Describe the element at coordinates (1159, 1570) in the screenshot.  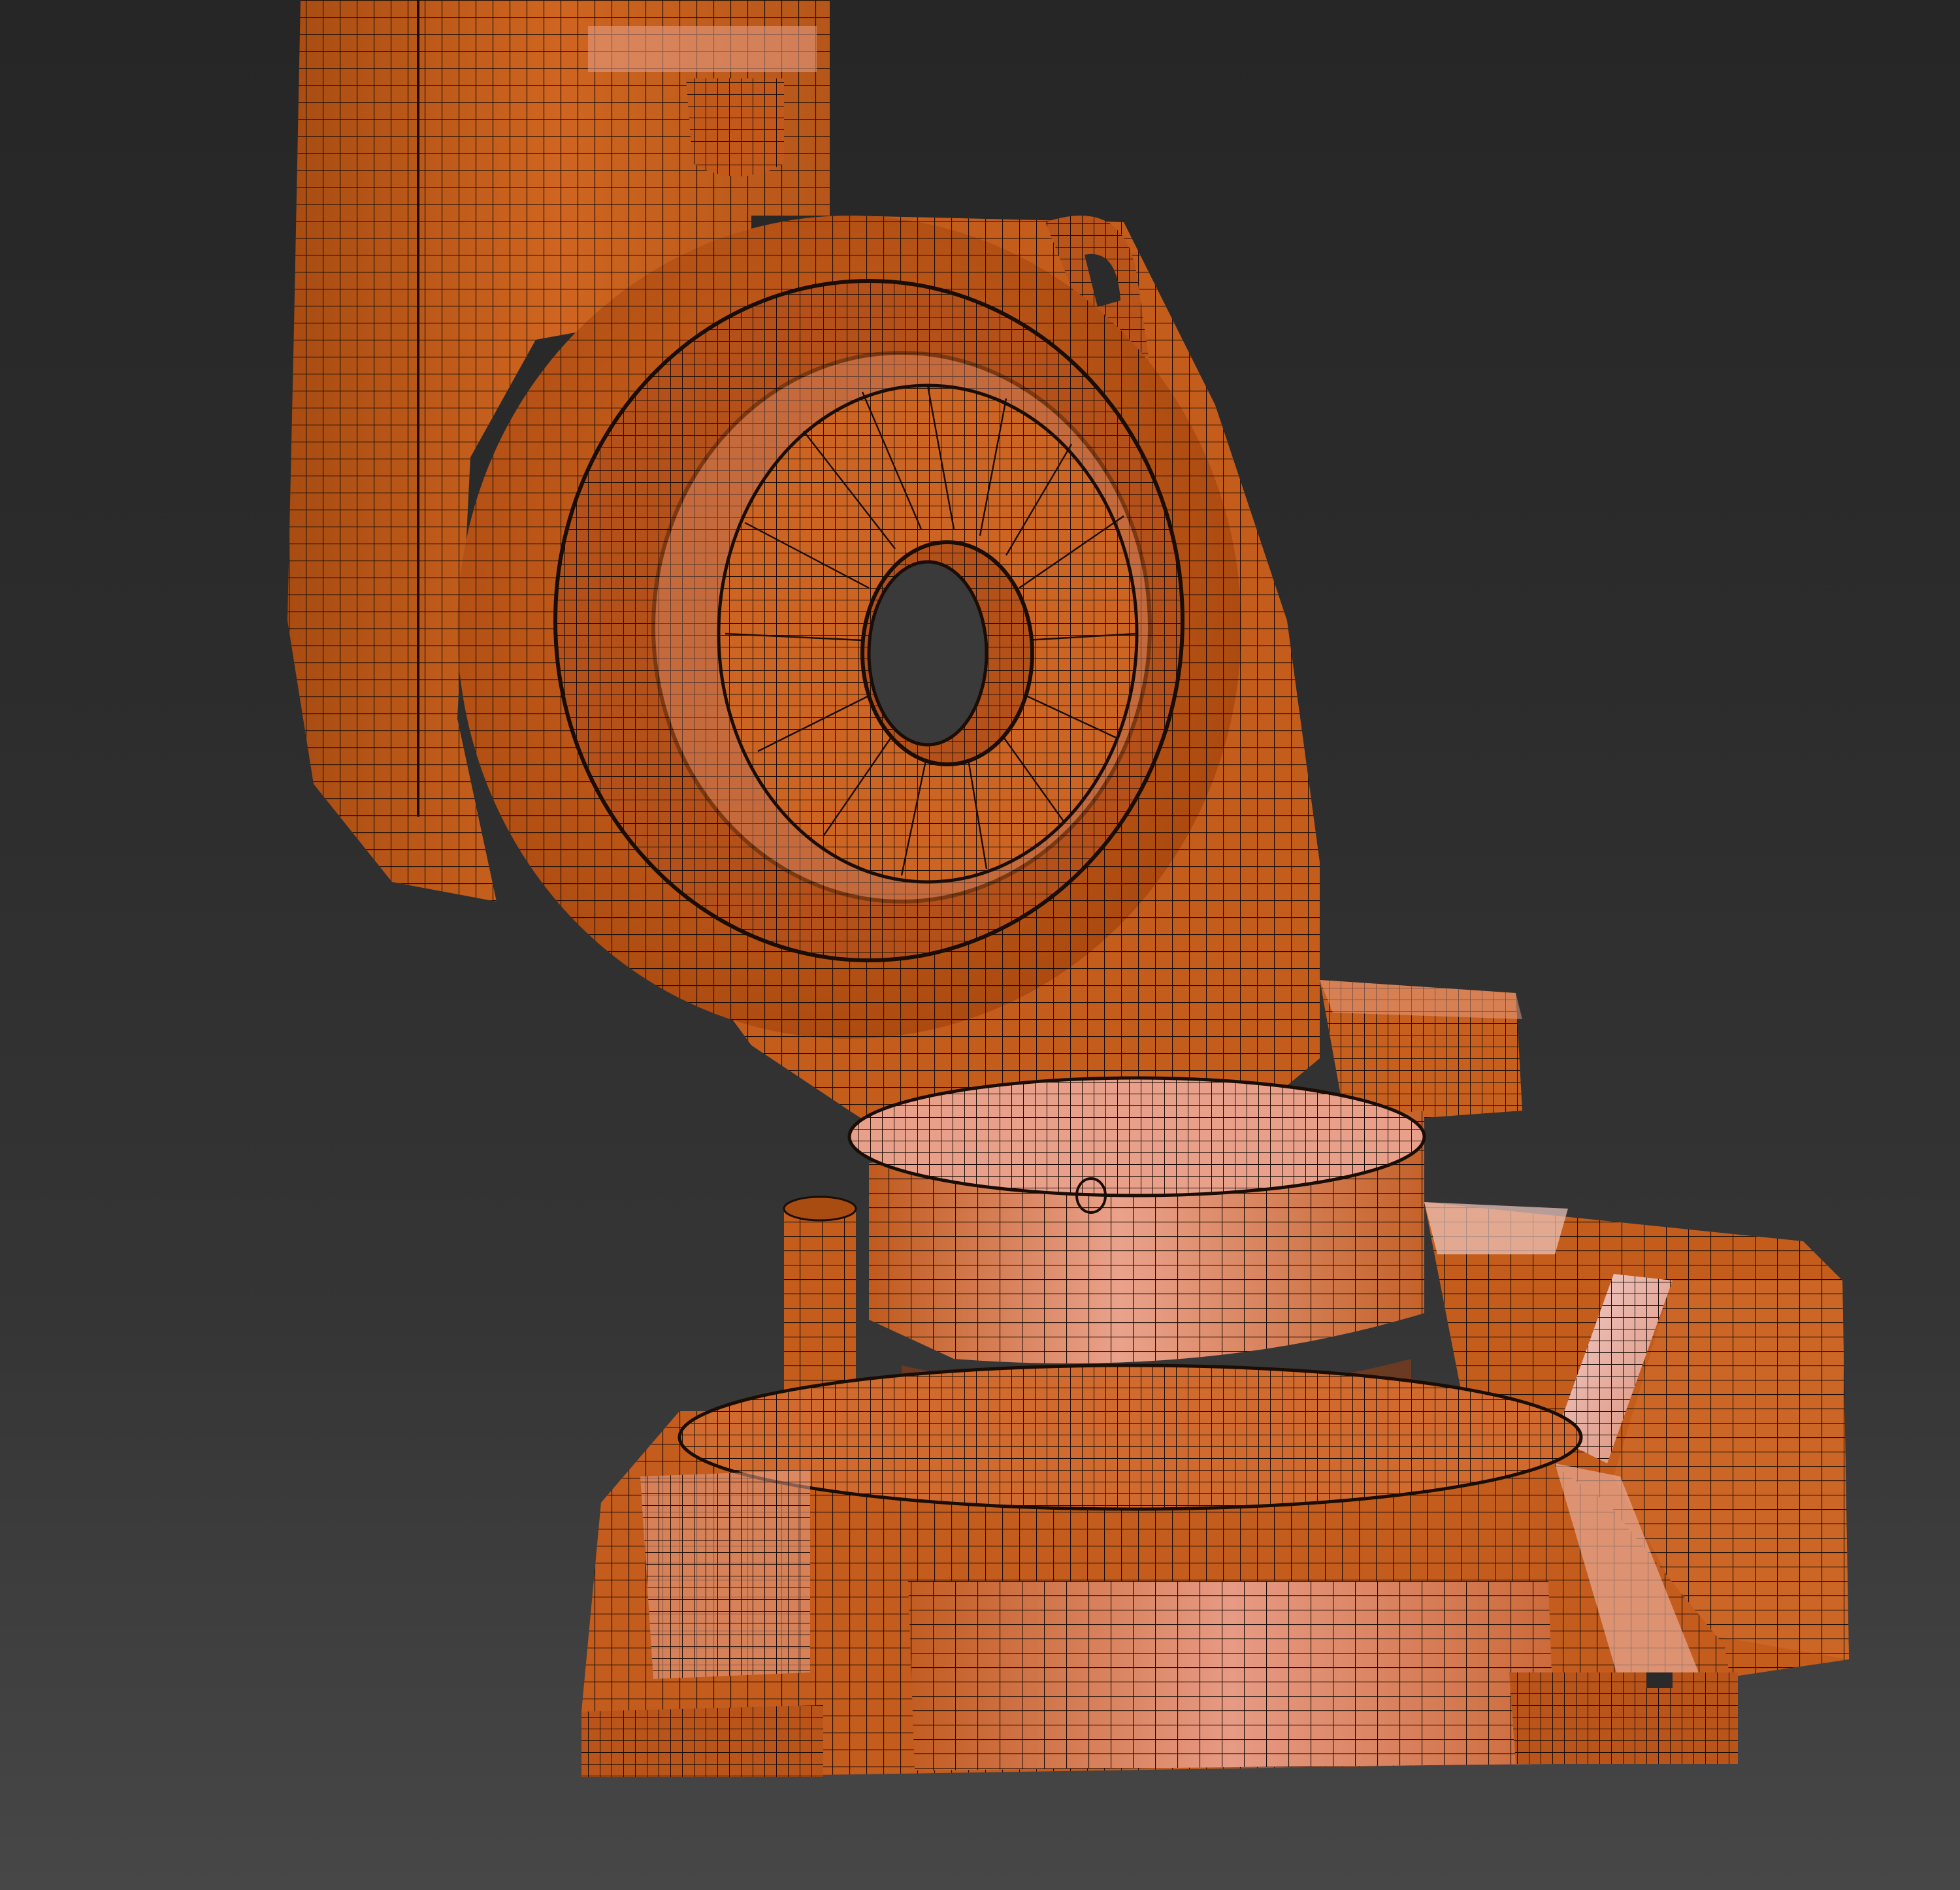
I see `pedestal-base` at that location.